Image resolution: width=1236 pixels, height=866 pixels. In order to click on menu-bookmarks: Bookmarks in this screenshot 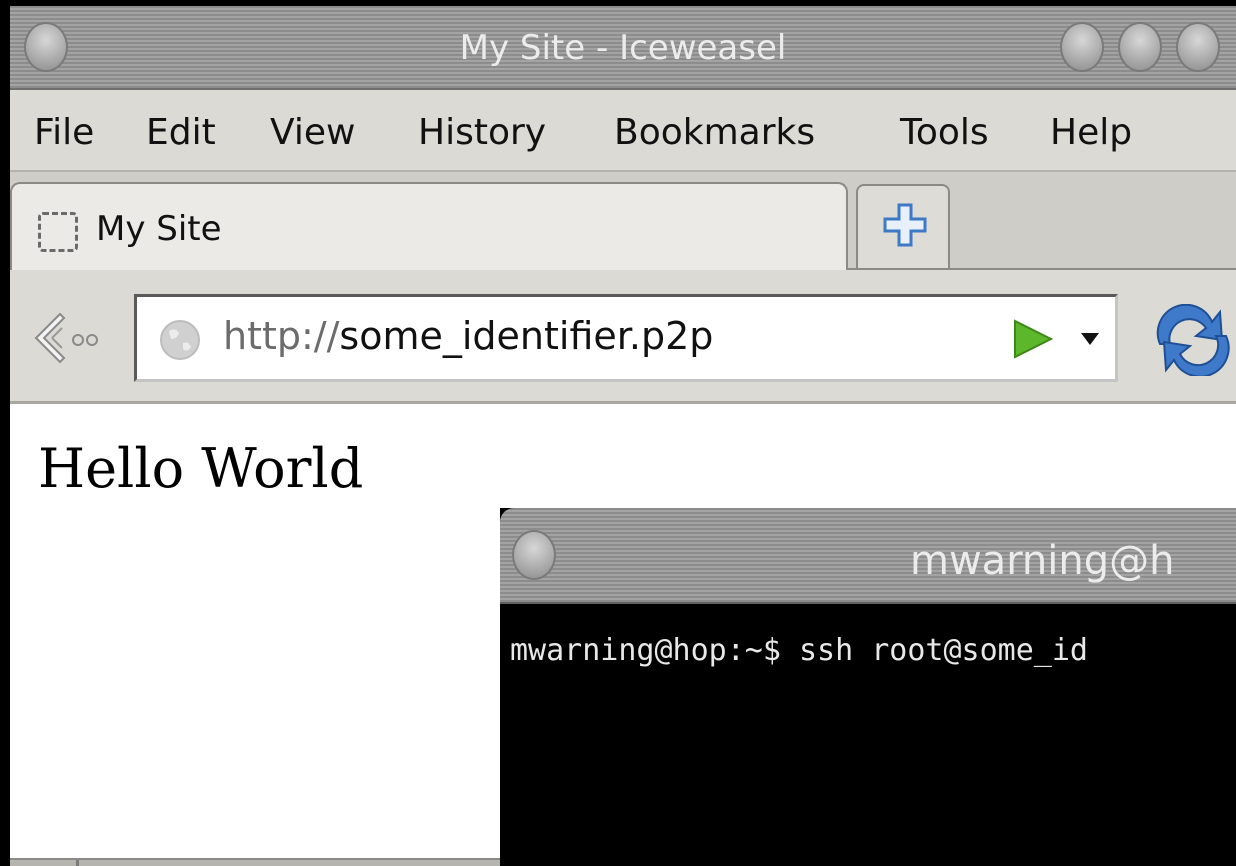, I will do `click(714, 133)`.